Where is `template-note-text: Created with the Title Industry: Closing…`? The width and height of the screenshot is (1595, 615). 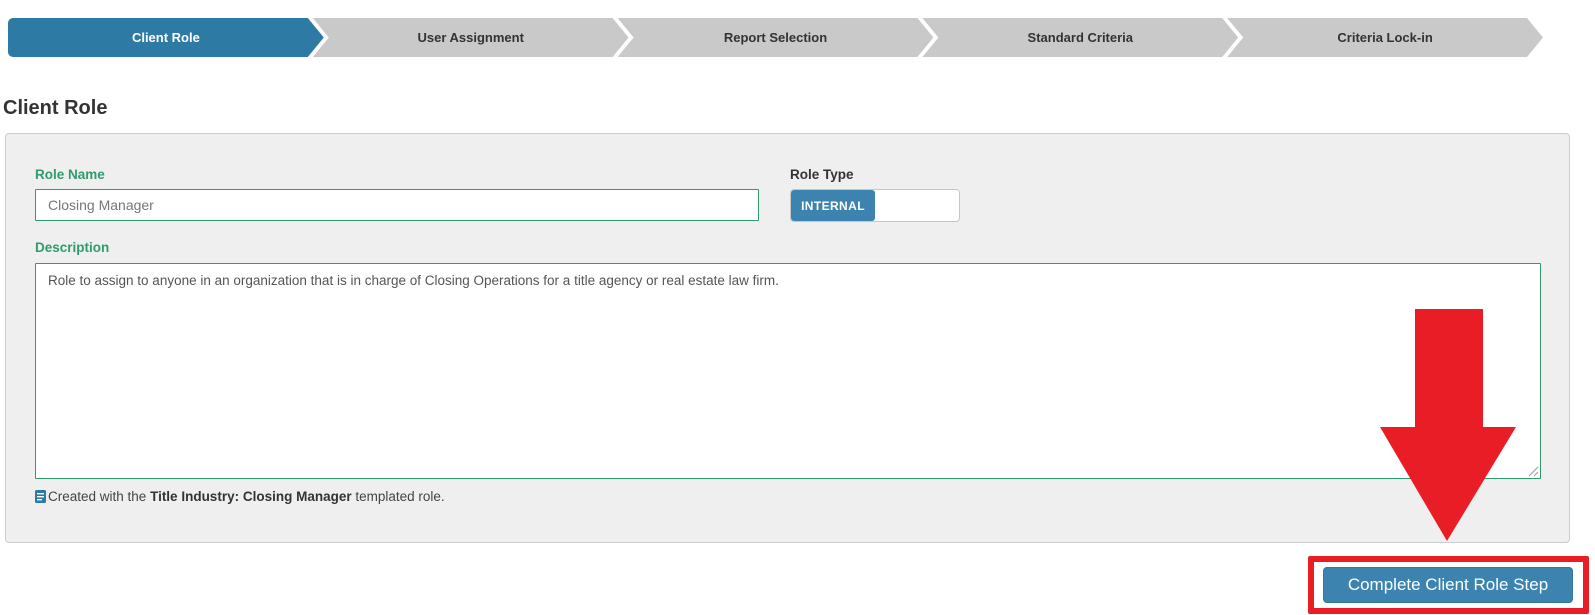
template-note-text: Created with the Title Industry: Closing… is located at coordinates (246, 496).